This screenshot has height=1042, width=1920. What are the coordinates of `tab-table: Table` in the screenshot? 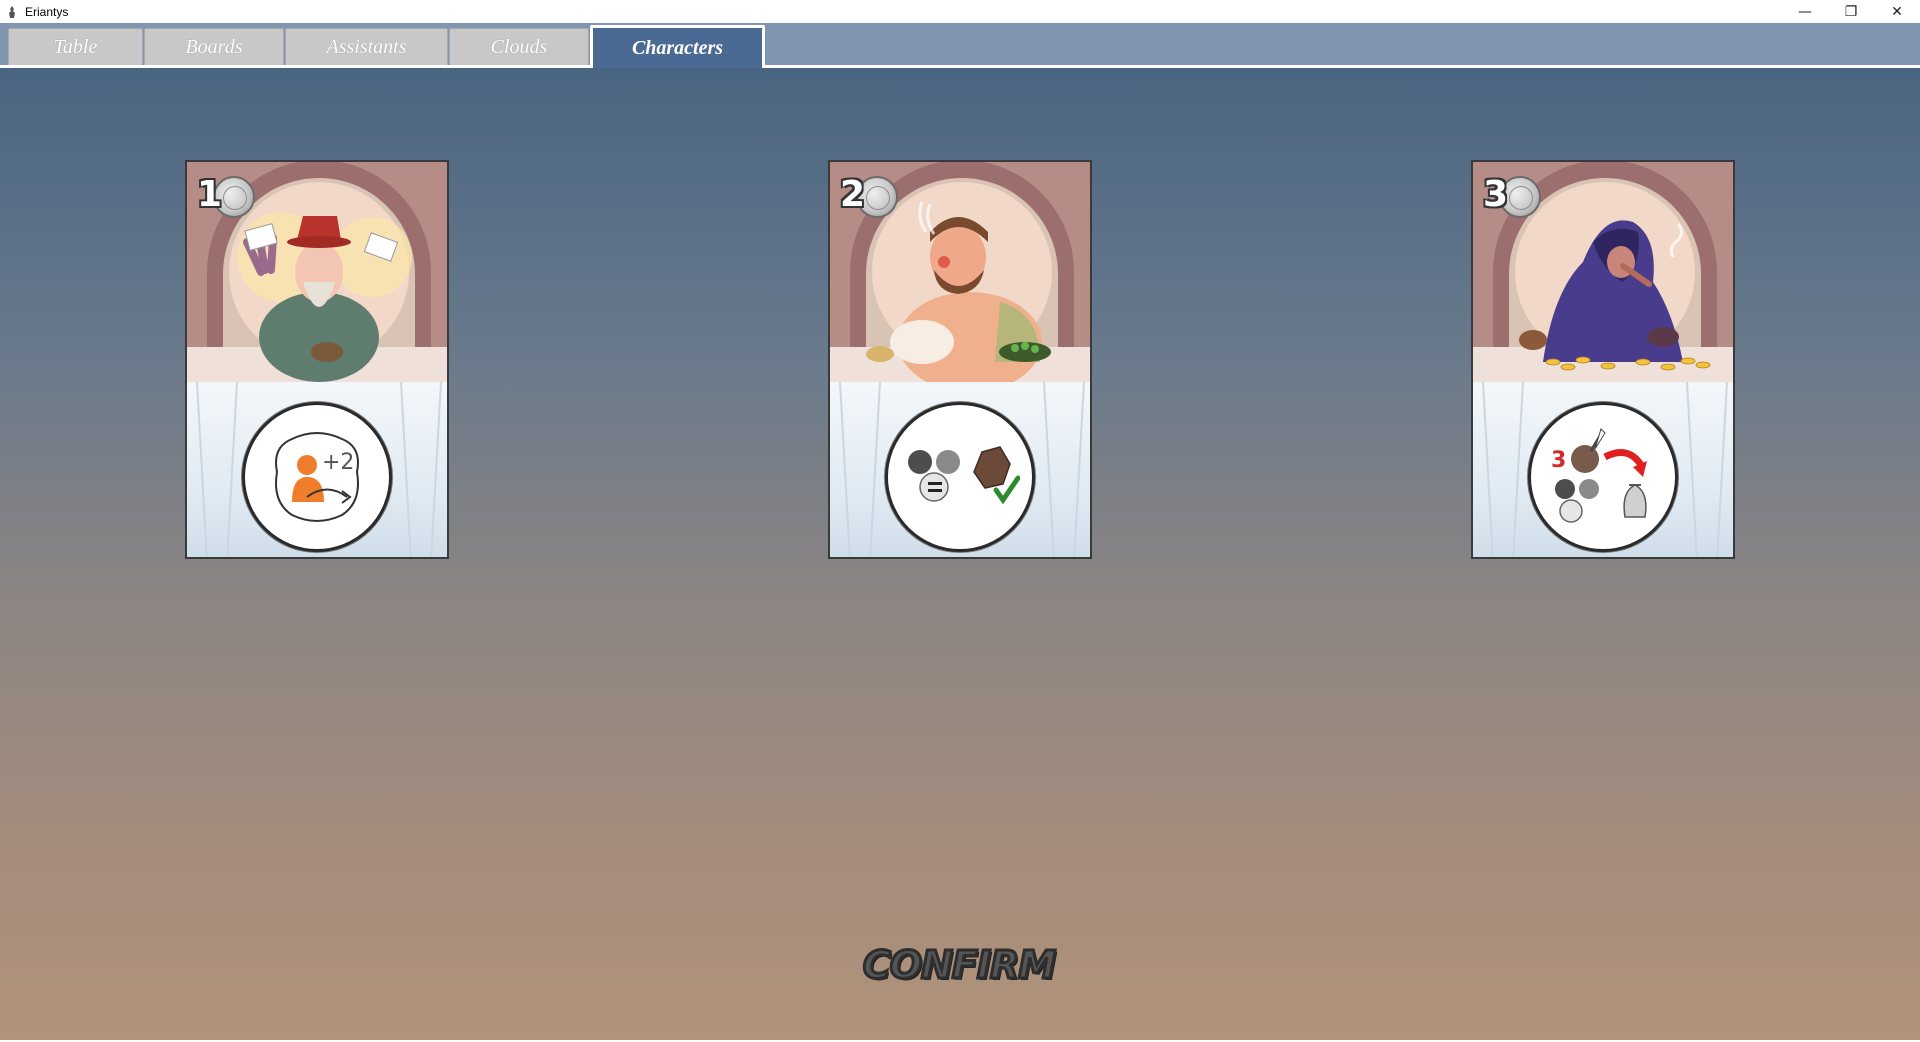 It's located at (75, 47).